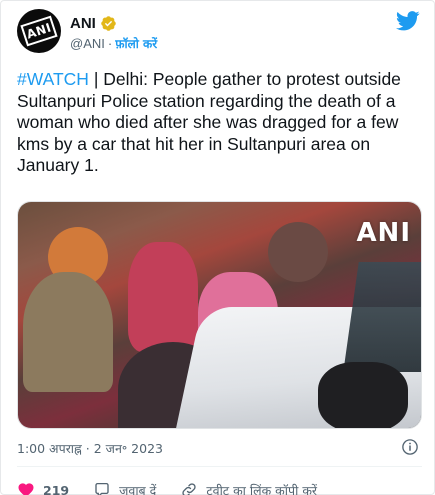 The height and width of the screenshot is (495, 435). I want to click on tweet-header: ANI ANI @ANI · फ़ॉलो करें, so click(219, 32).